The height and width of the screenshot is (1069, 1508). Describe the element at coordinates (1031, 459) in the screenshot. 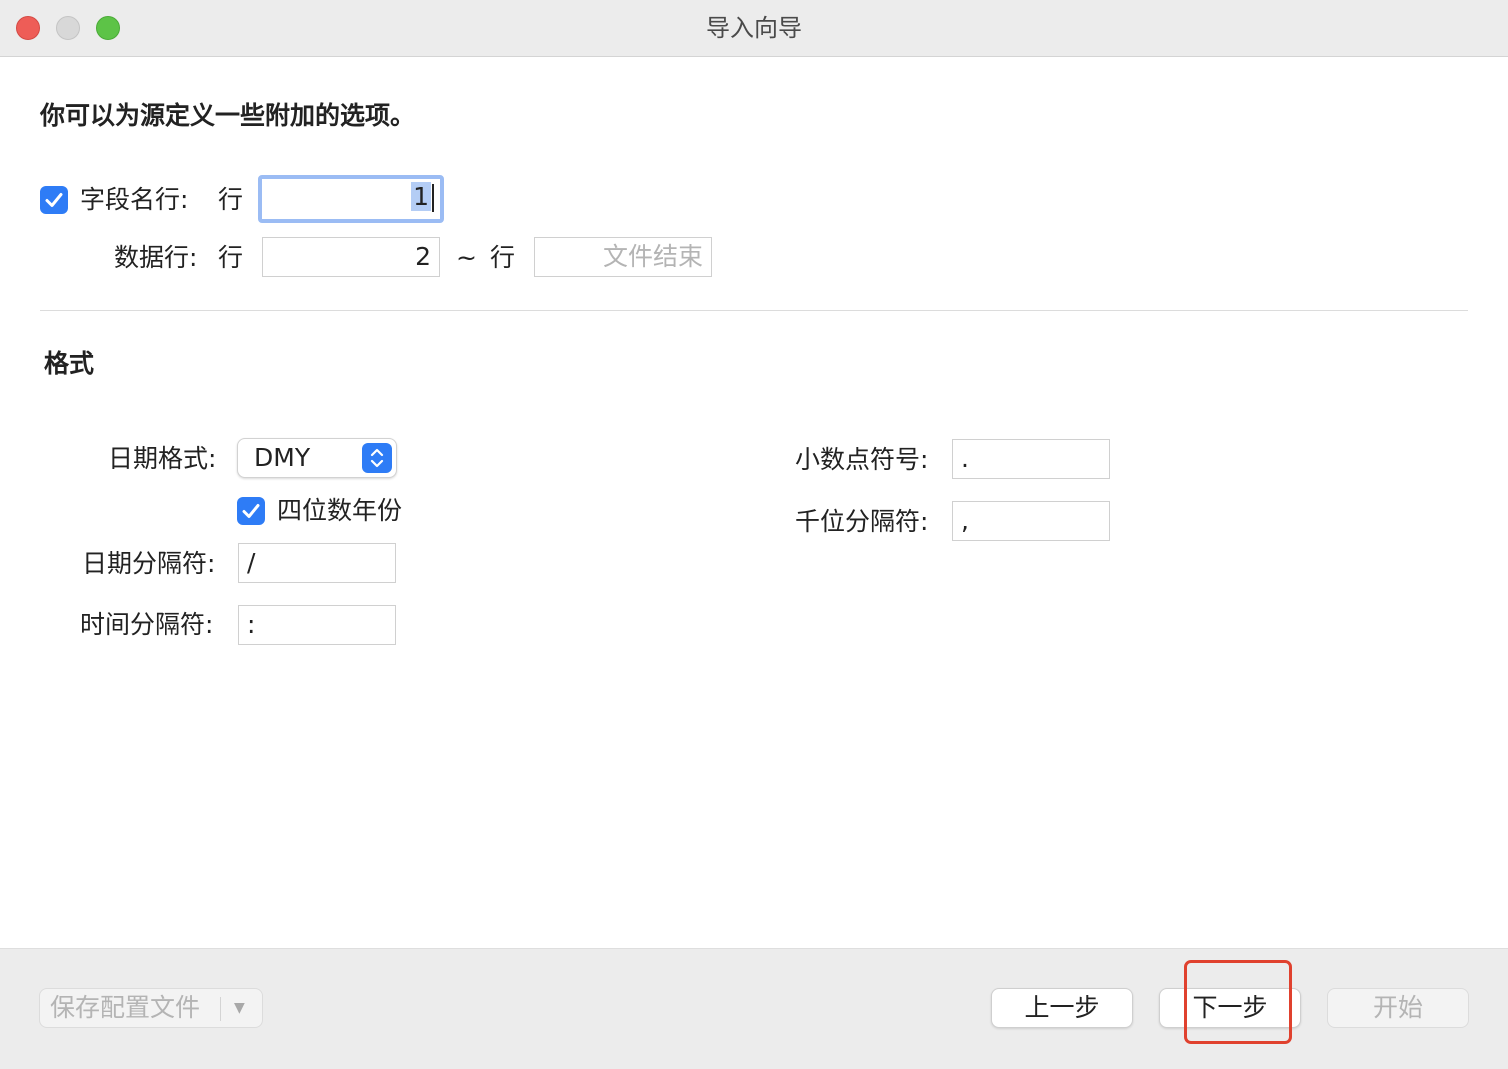

I see `decimal-symbol-input: .` at that location.